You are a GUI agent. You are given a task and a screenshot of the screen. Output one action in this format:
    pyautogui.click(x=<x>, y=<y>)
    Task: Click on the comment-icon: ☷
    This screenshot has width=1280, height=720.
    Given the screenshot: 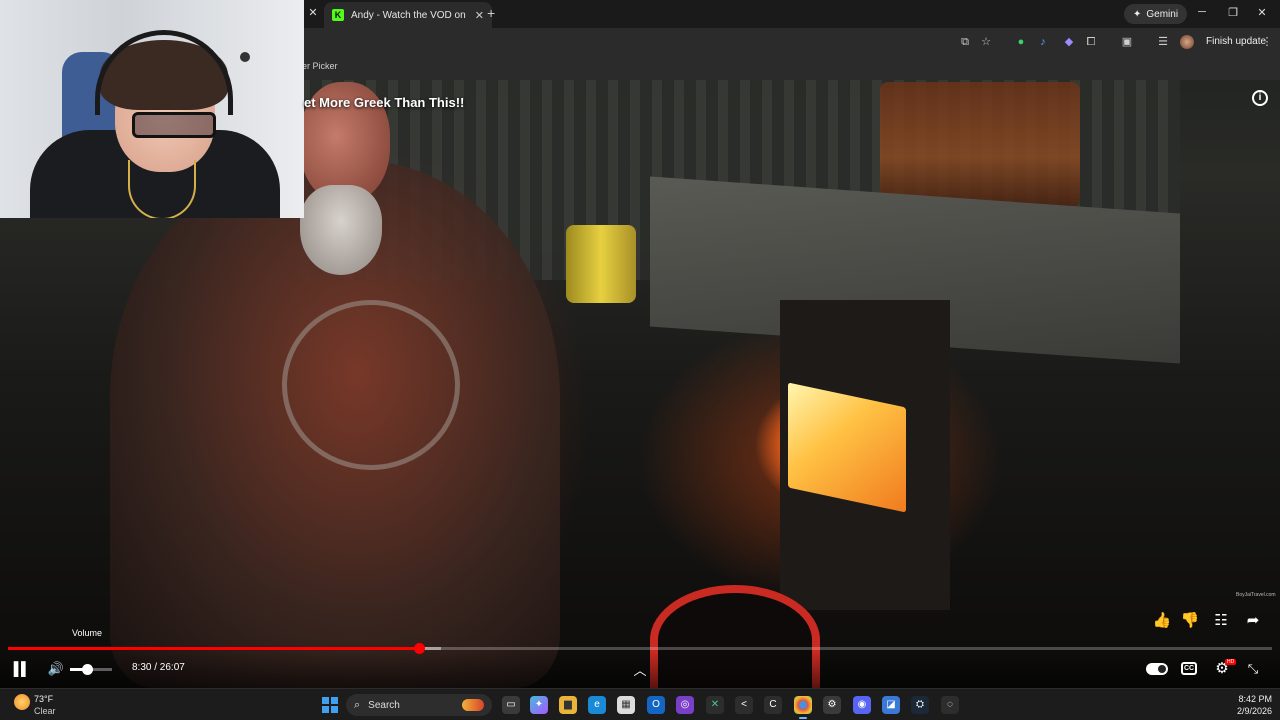 What is the action you would take?
    pyautogui.click(x=1221, y=621)
    